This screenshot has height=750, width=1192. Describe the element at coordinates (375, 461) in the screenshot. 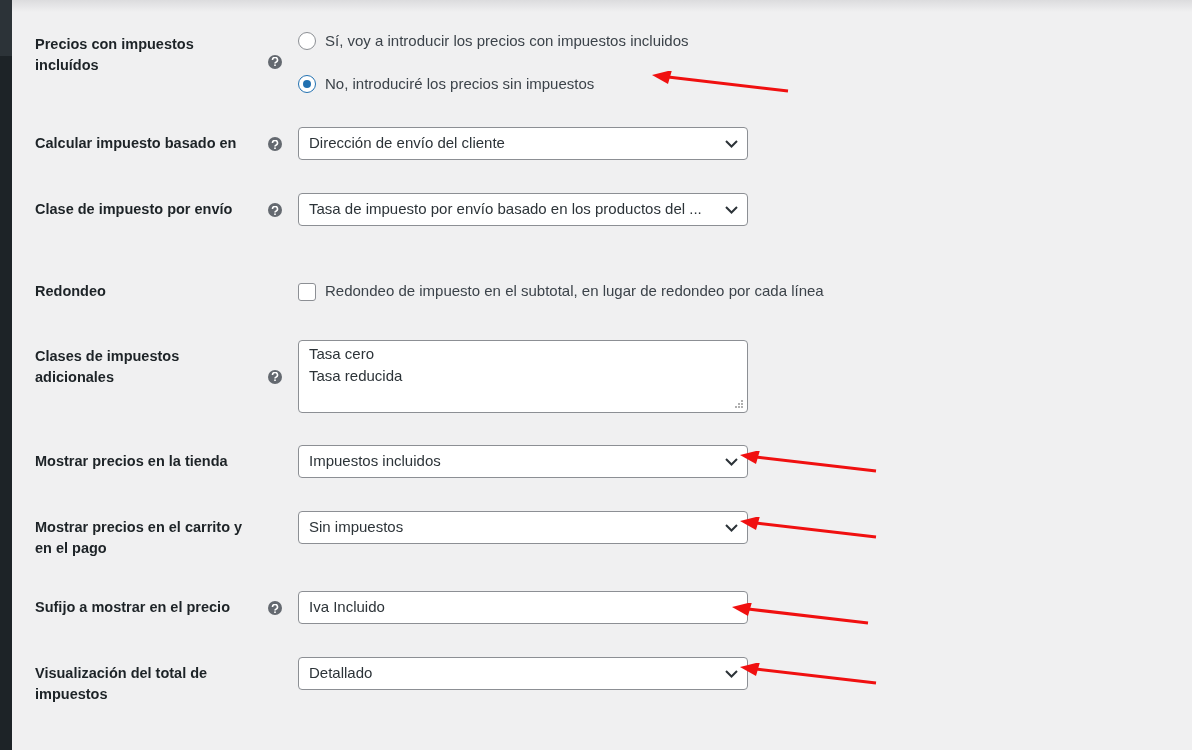

I see `select-value: Impuestos incluidos` at that location.